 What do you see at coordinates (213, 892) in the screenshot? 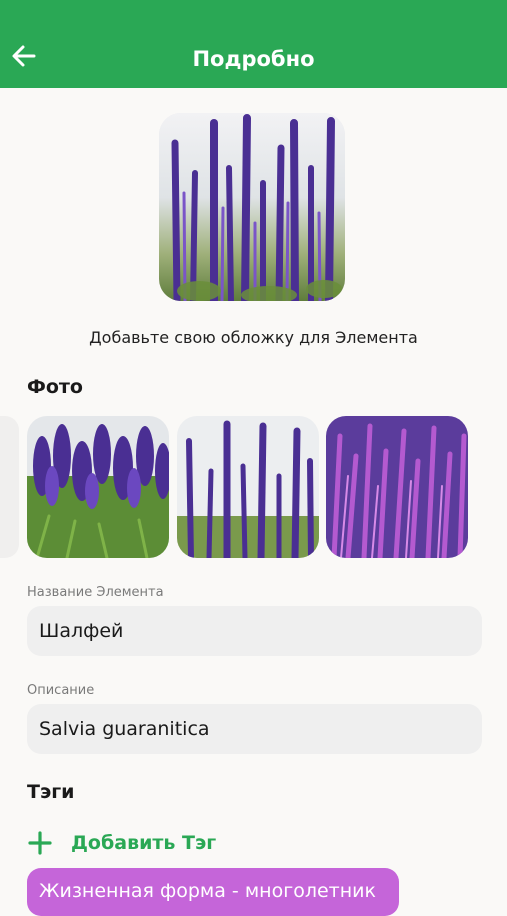
I see `tag-chip: Жизненная форма - многолетник` at bounding box center [213, 892].